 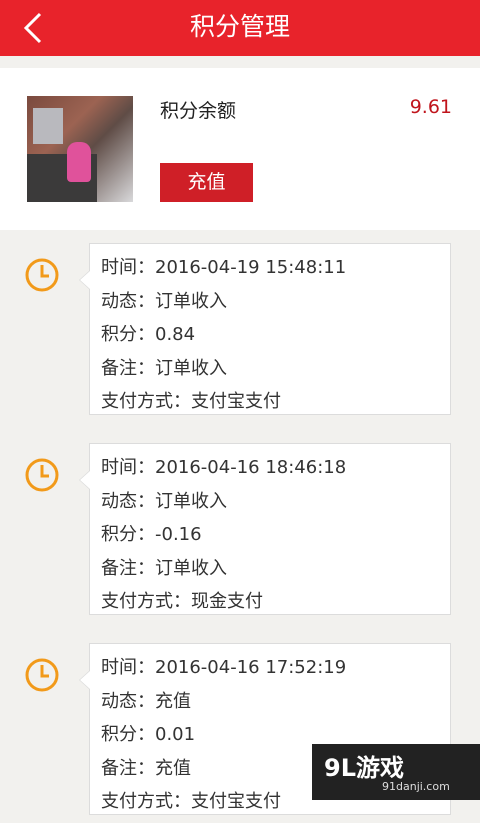 What do you see at coordinates (416, 786) in the screenshot?
I see `watermark-url: 91danji.com` at bounding box center [416, 786].